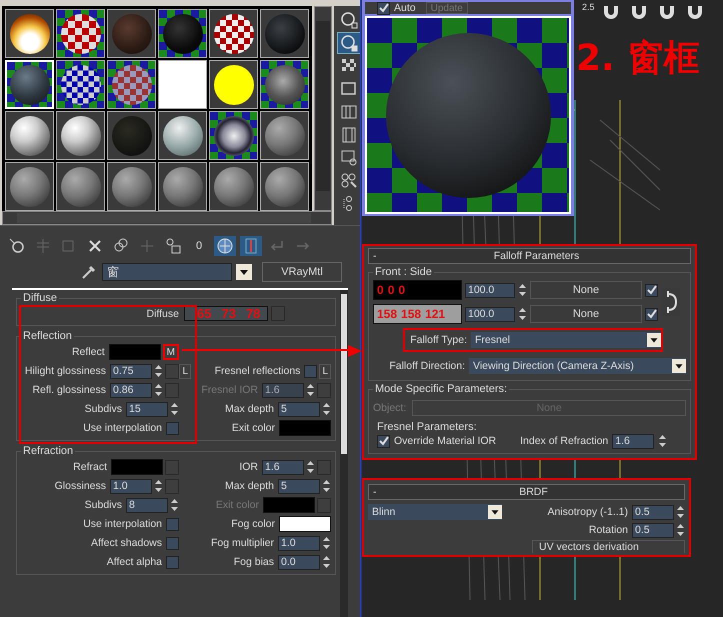  I want to click on annotation-number: 0, so click(391, 290).